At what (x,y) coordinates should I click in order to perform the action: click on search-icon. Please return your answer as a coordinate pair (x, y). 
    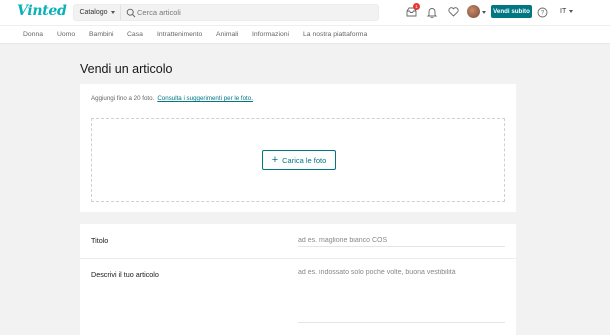
    Looking at the image, I should click on (131, 13).